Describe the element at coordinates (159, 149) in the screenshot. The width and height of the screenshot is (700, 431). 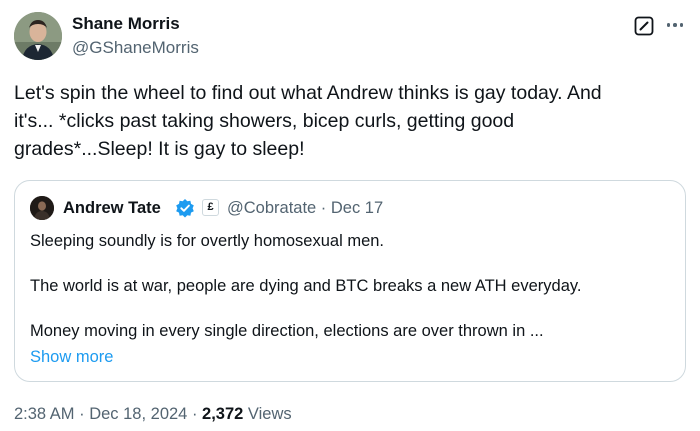
I see `tweet-text-line: grades*...Sleep! It is gay to sleep!` at that location.